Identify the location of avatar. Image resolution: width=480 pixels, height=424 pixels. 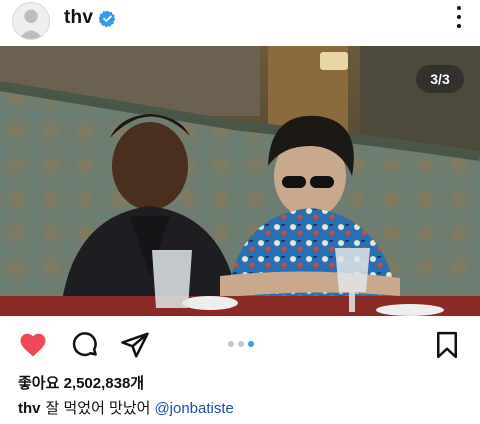
(31, 21).